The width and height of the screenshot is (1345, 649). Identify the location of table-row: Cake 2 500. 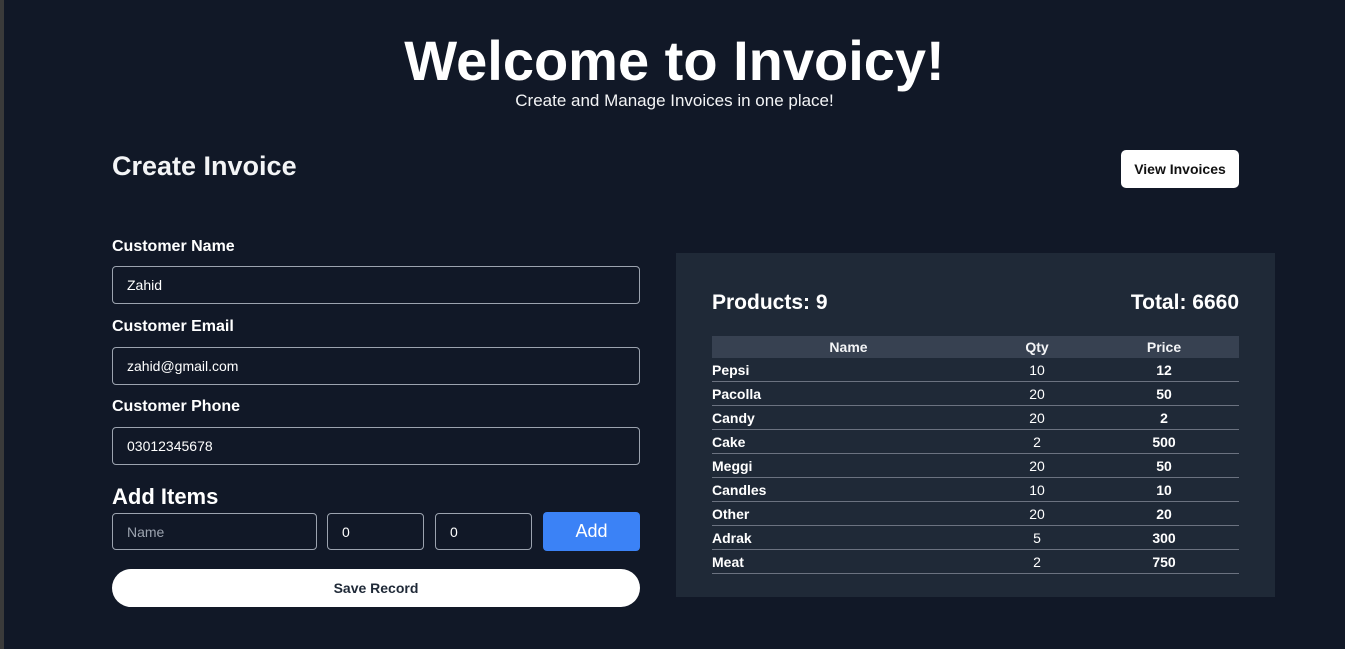
(975, 441).